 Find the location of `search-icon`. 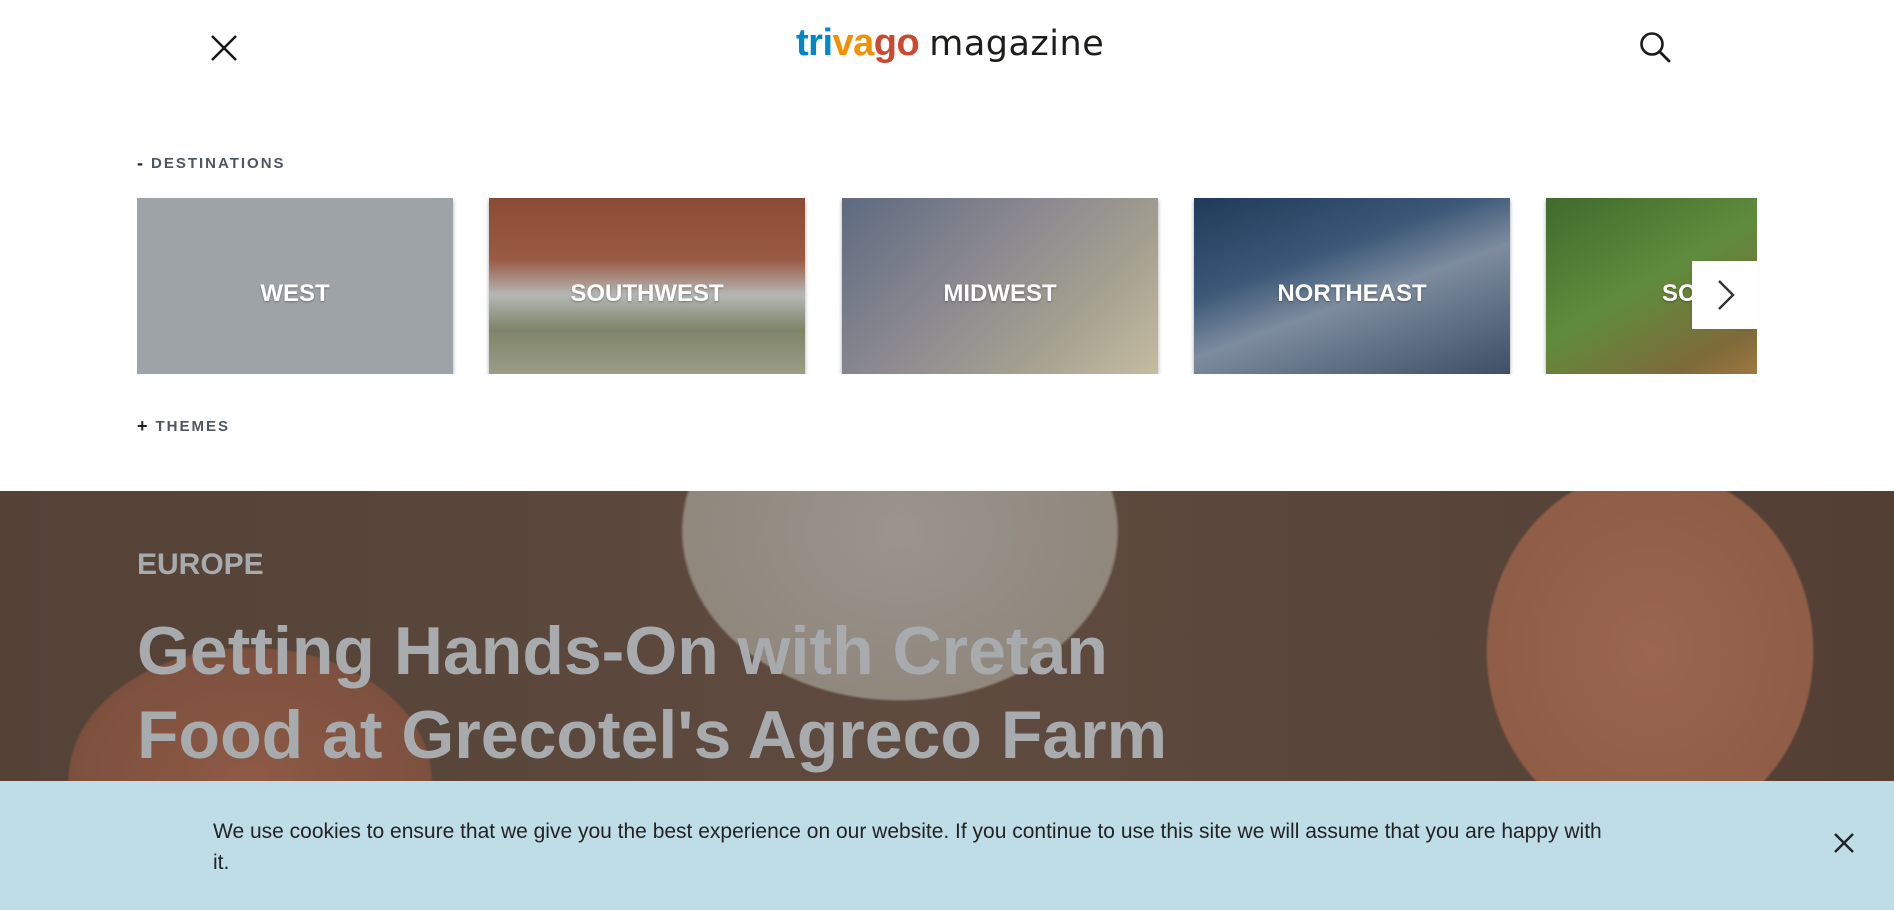

search-icon is located at coordinates (1655, 47).